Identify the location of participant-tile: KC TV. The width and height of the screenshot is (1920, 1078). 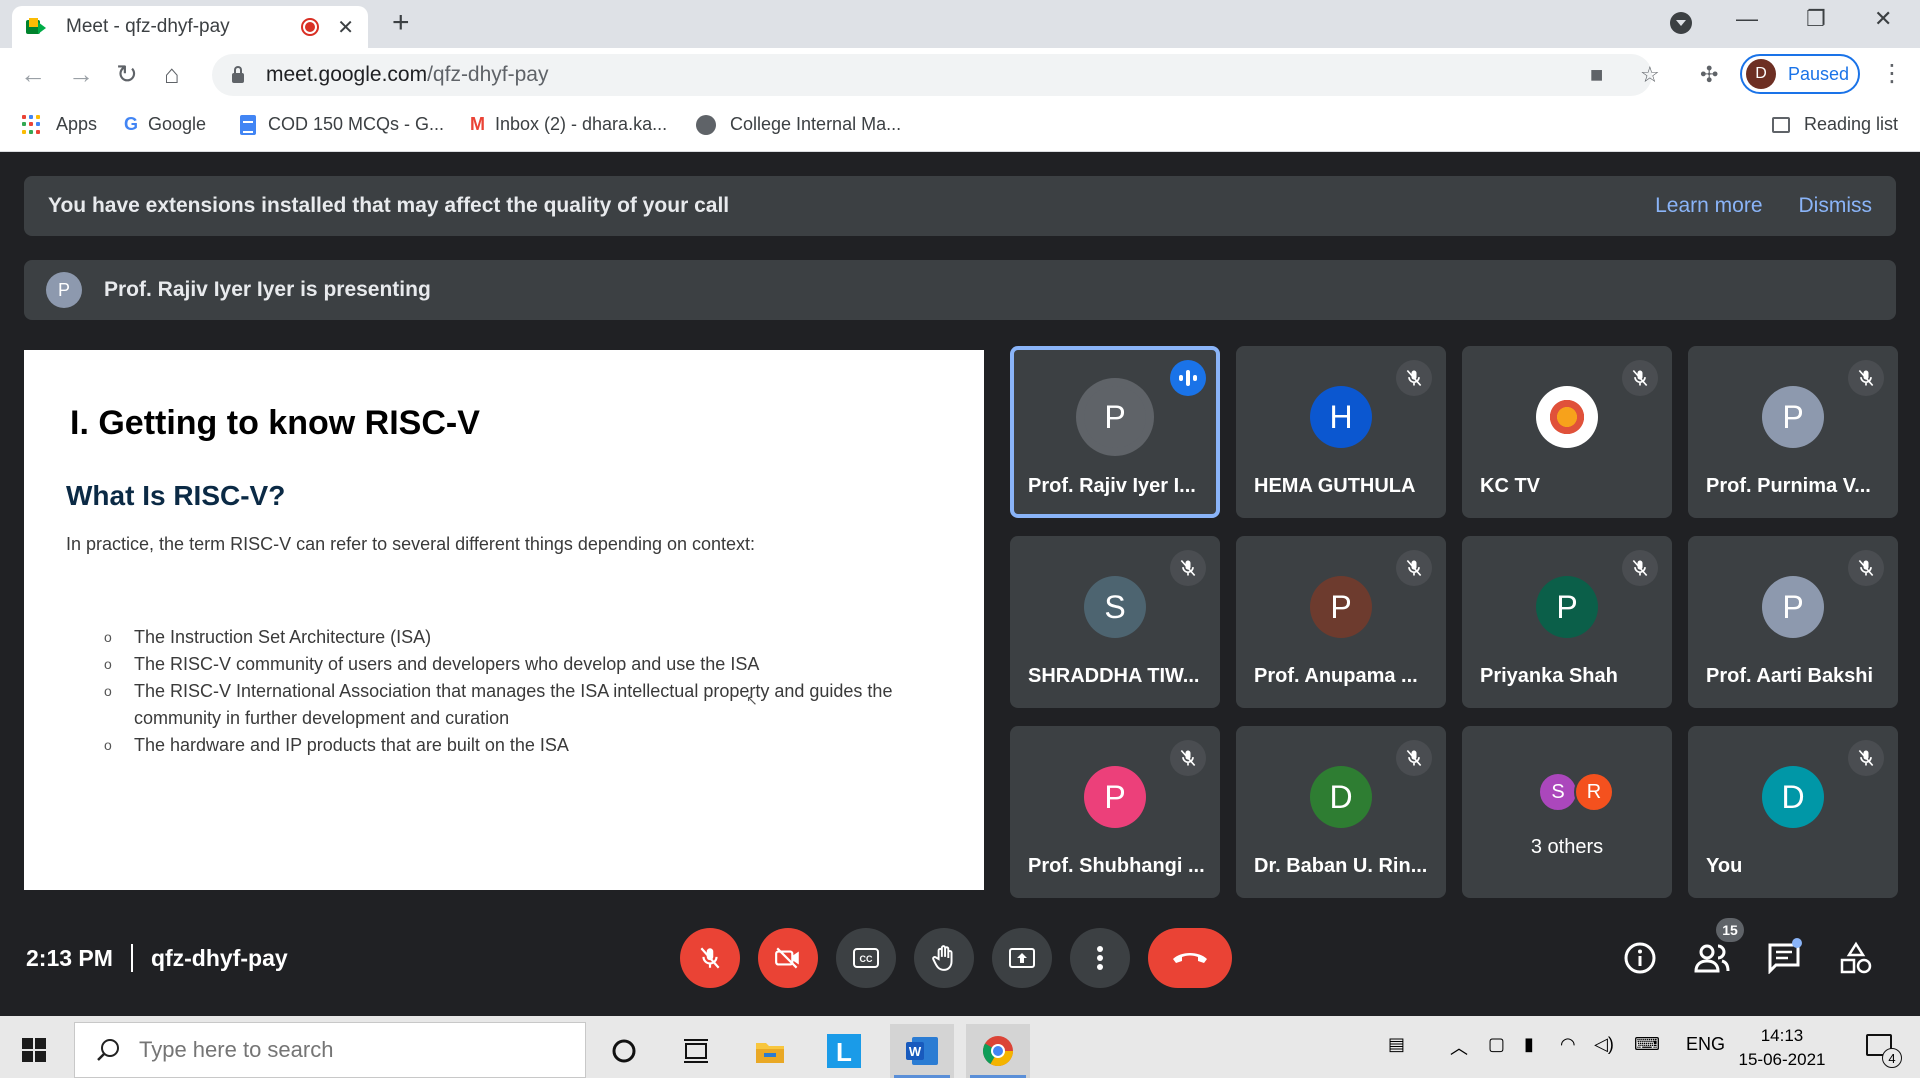
(1567, 432).